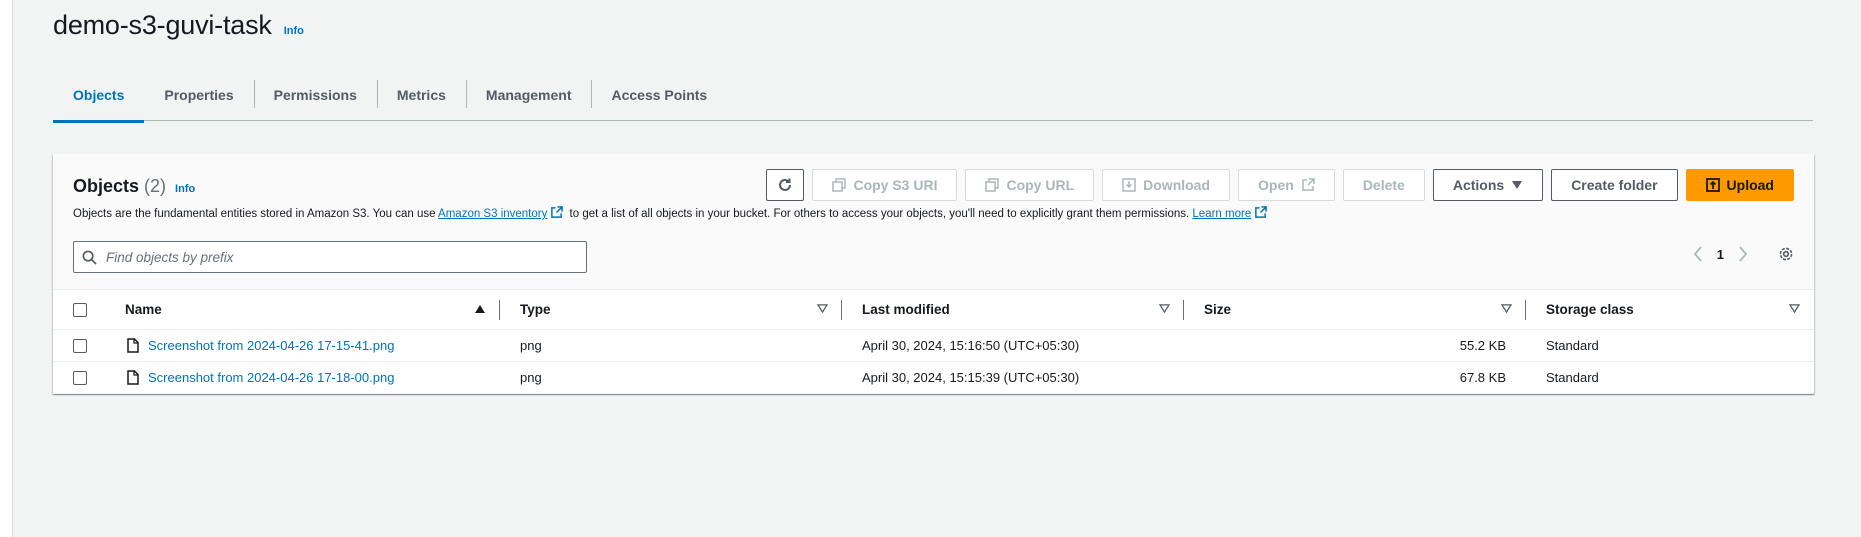 The height and width of the screenshot is (537, 1861). What do you see at coordinates (1177, 185) in the screenshot?
I see `download-label: Download` at bounding box center [1177, 185].